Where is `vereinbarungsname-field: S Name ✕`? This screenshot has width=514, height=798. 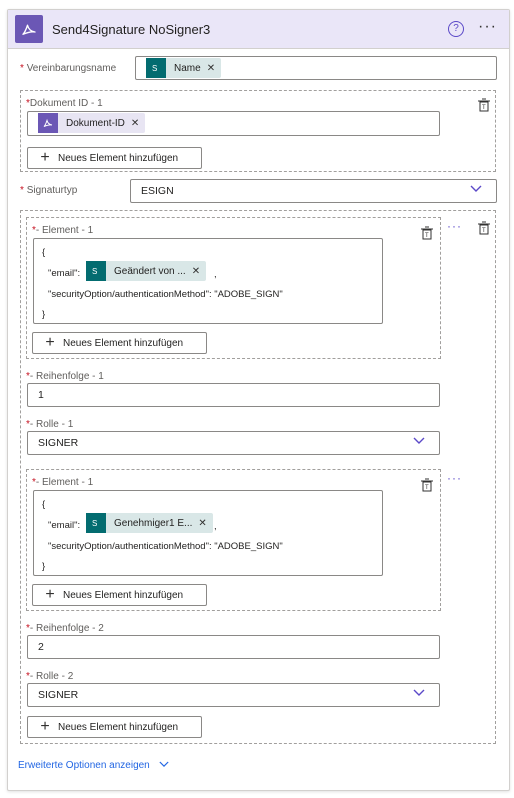
vereinbarungsname-field: S Name ✕ is located at coordinates (316, 68).